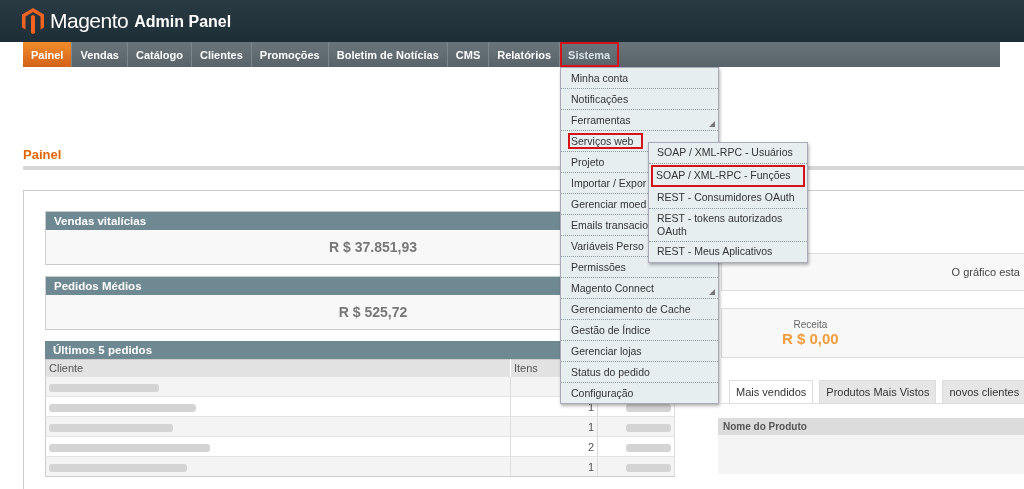 Image resolution: width=1024 pixels, height=489 pixels. What do you see at coordinates (728, 198) in the screenshot?
I see `menu-item: REST - Consumidores OAuth` at bounding box center [728, 198].